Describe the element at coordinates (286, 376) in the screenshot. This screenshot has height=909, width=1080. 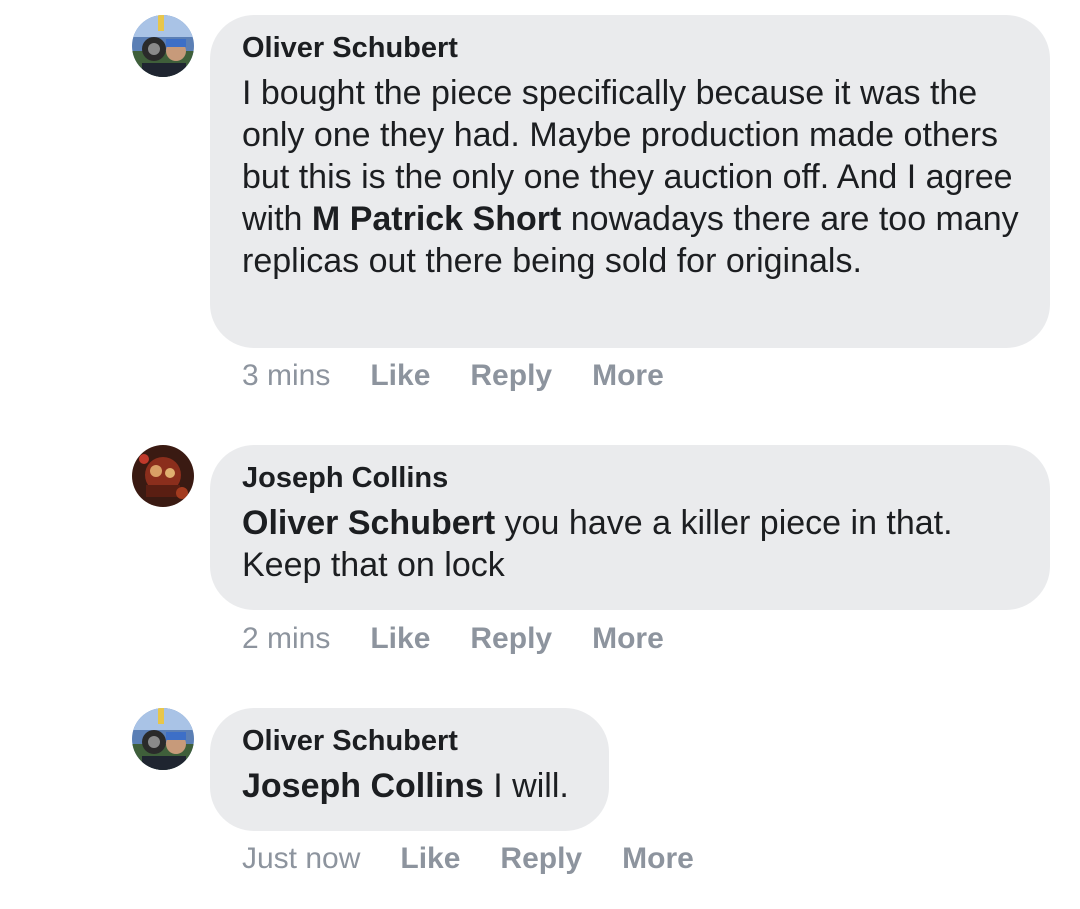
I see `comment-timestamp: 3 mins` at that location.